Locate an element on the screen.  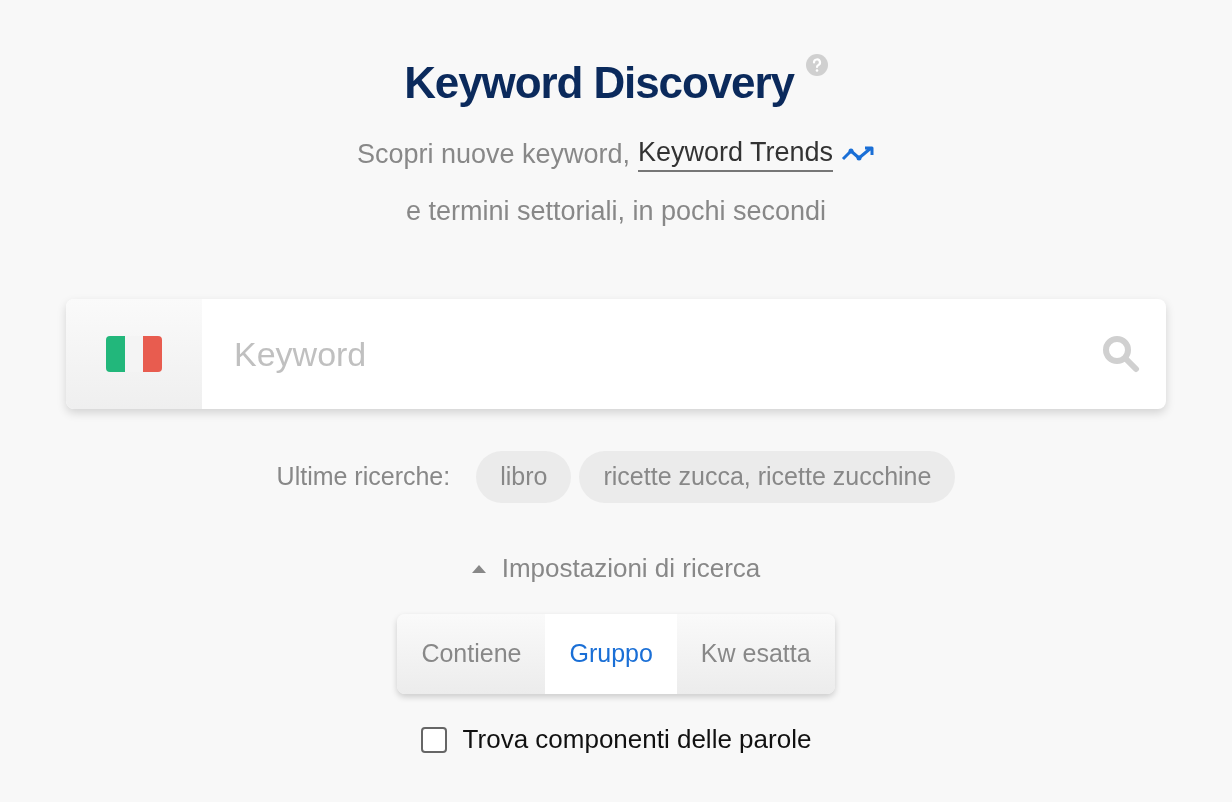
checkbox is located at coordinates (433, 739).